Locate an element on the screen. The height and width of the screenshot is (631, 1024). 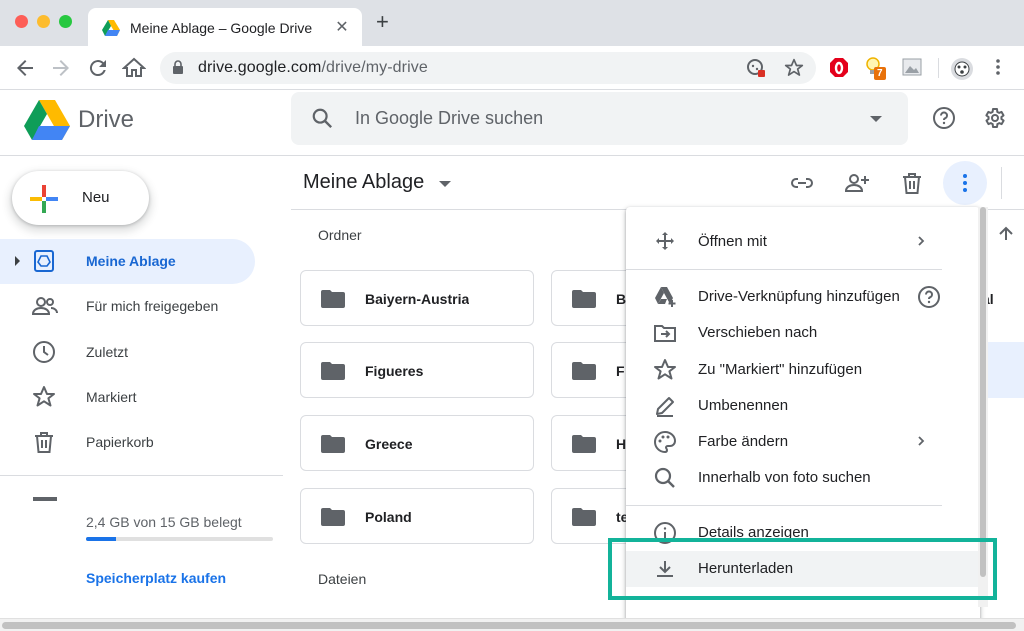
window-minimize-button is located at coordinates (43, 21).